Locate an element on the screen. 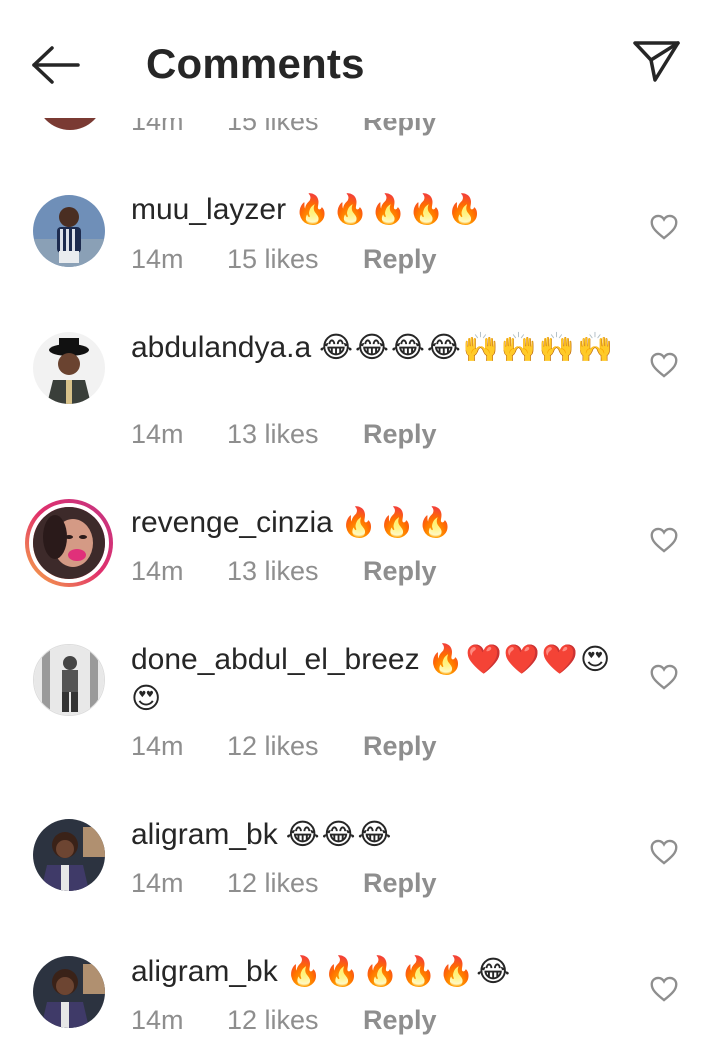 The height and width of the screenshot is (1048, 720). top-bar: Comments is located at coordinates (360, 59).